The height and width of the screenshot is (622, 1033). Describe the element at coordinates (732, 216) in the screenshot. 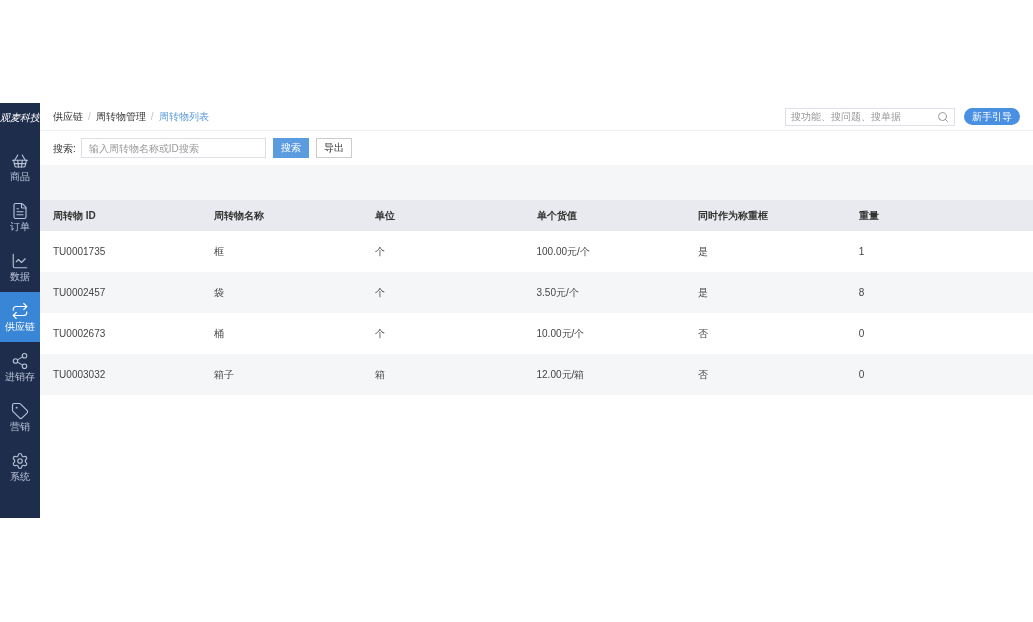

I see `column-header: 同时作为称重框` at that location.